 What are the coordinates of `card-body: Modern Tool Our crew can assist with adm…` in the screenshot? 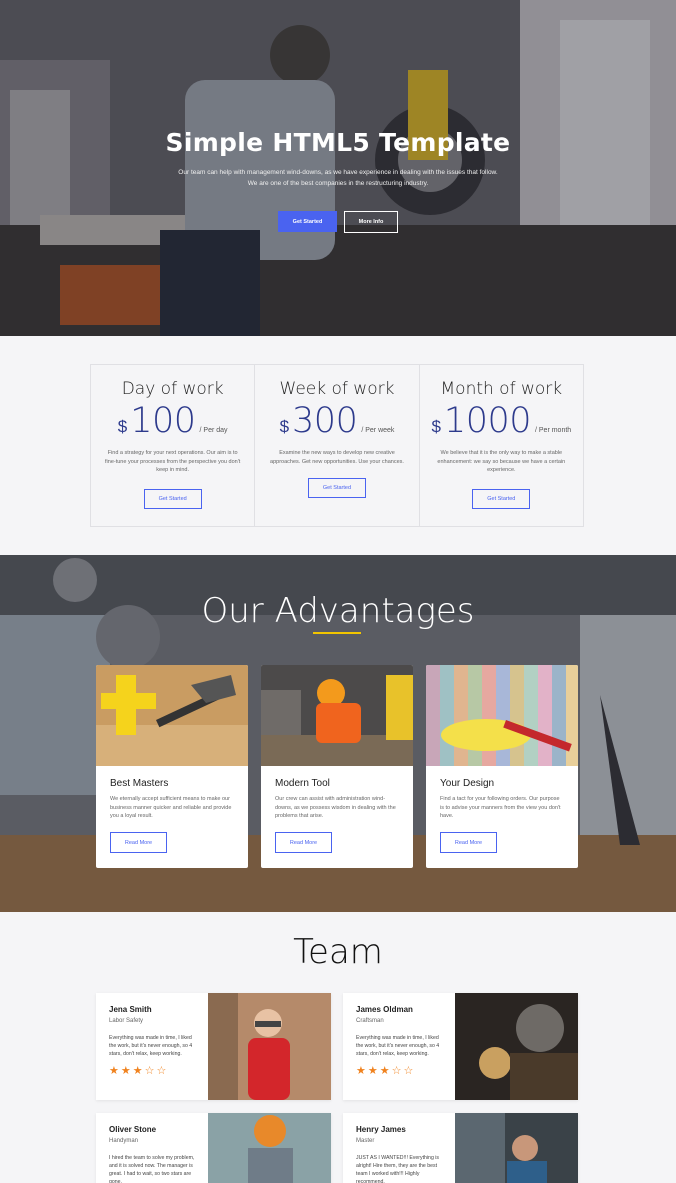 It's located at (337, 809).